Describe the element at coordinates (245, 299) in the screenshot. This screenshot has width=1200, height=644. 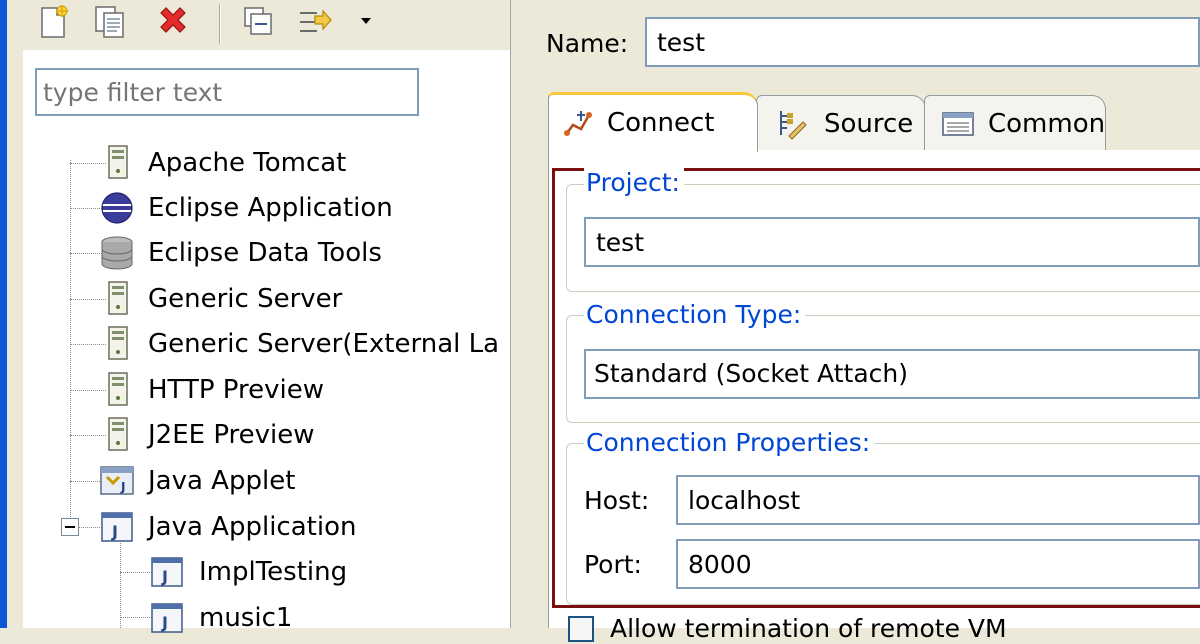
I see `tree-item-label: Generic Server` at that location.